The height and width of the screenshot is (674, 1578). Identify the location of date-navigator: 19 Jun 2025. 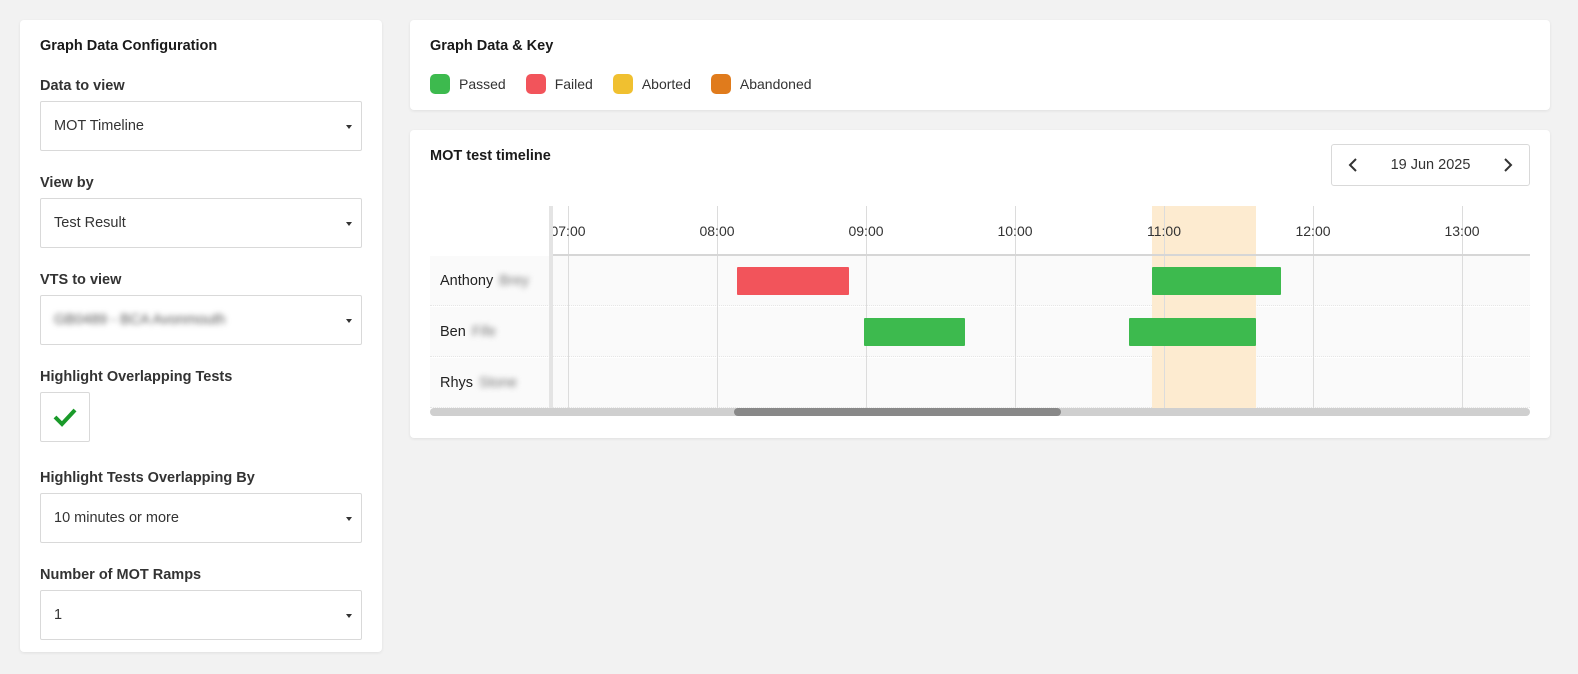
(1430, 165).